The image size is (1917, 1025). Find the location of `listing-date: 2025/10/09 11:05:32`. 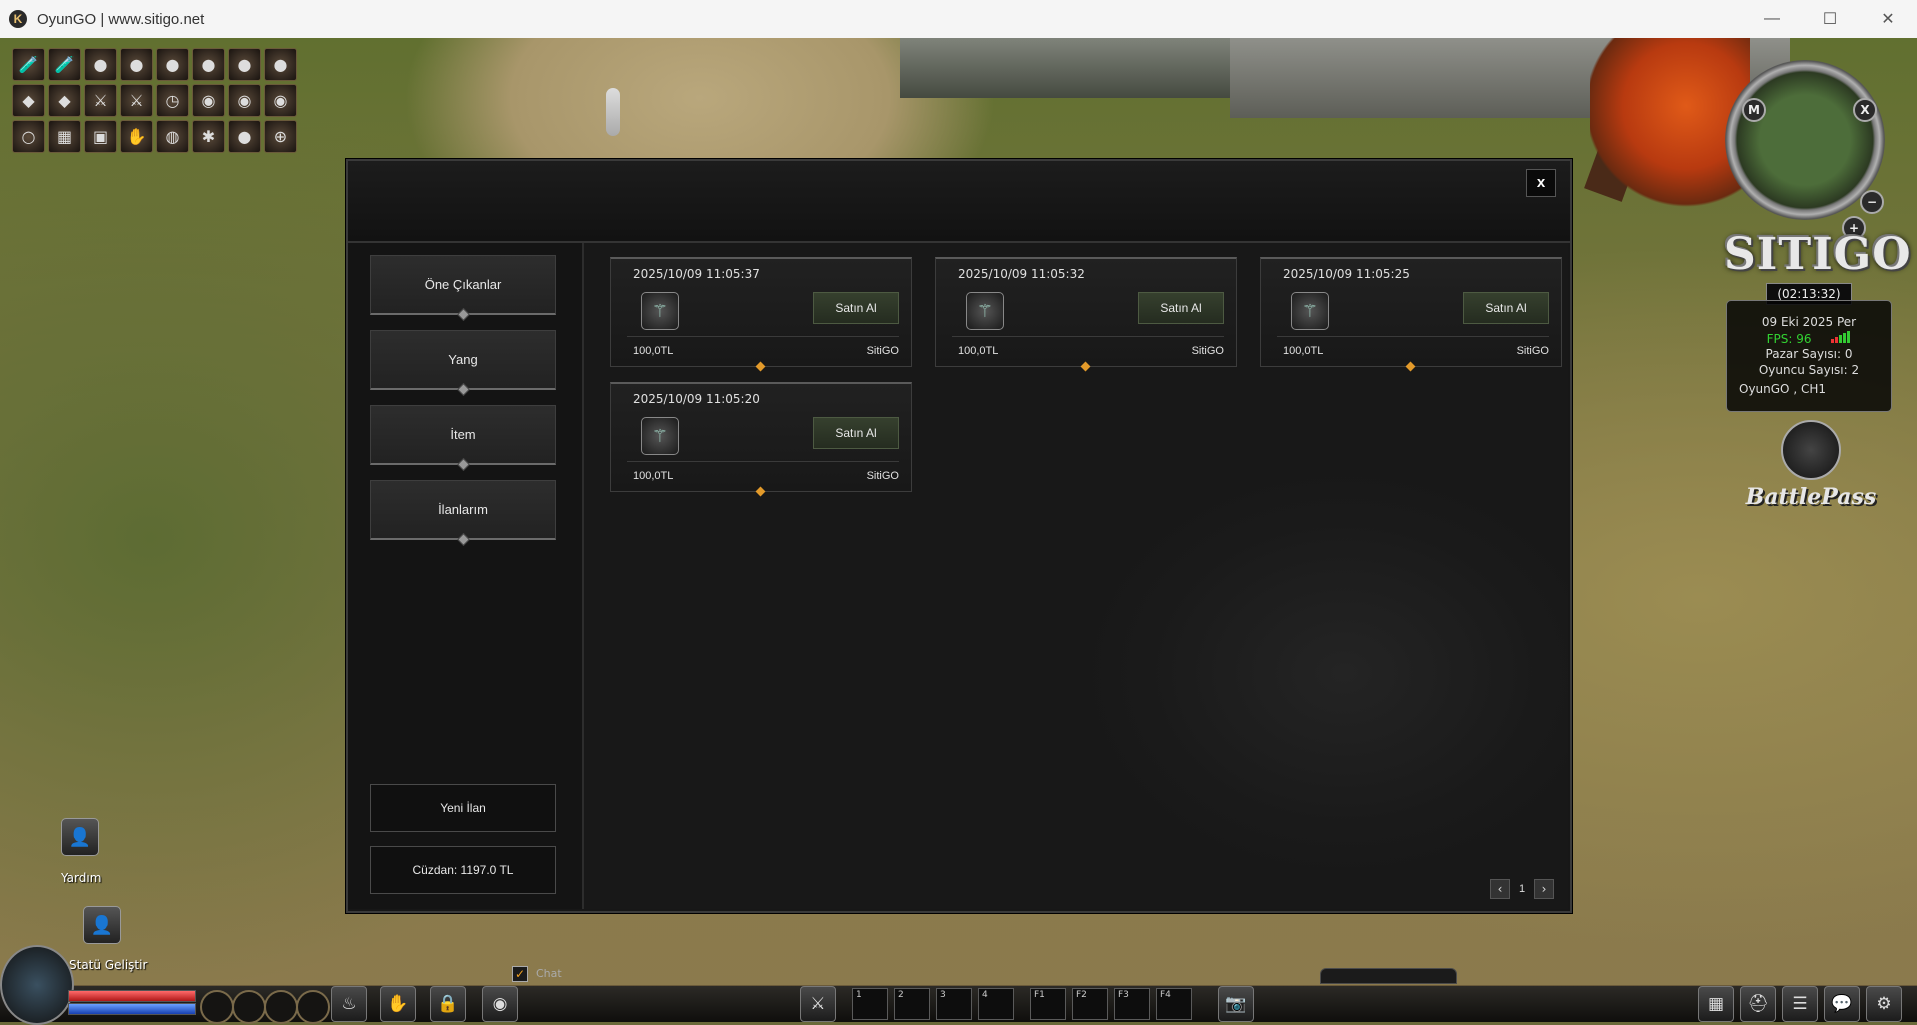

listing-date: 2025/10/09 11:05:32 is located at coordinates (1021, 274).